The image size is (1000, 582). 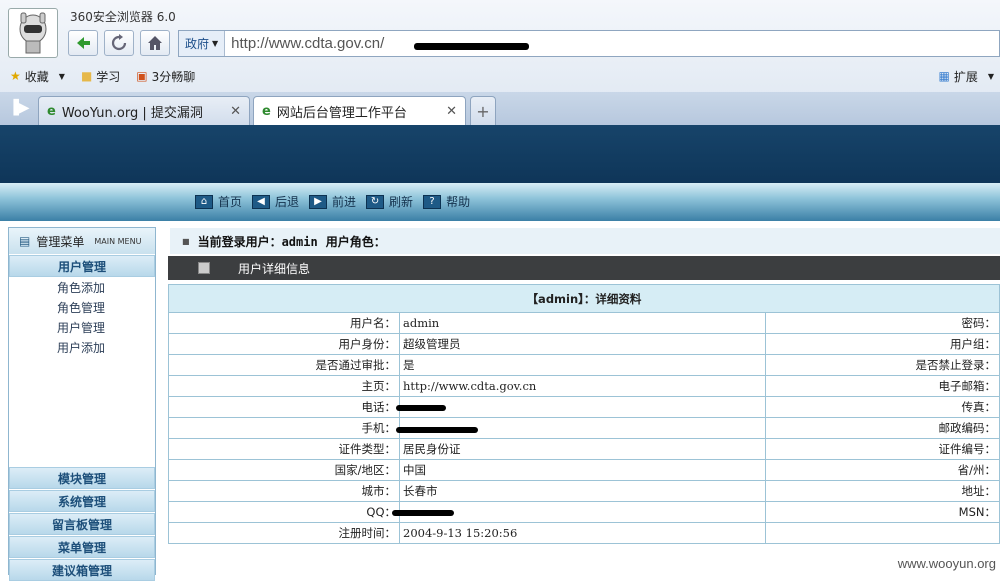 I want to click on nav-refresh: ↻ 刷新, so click(x=389, y=201).